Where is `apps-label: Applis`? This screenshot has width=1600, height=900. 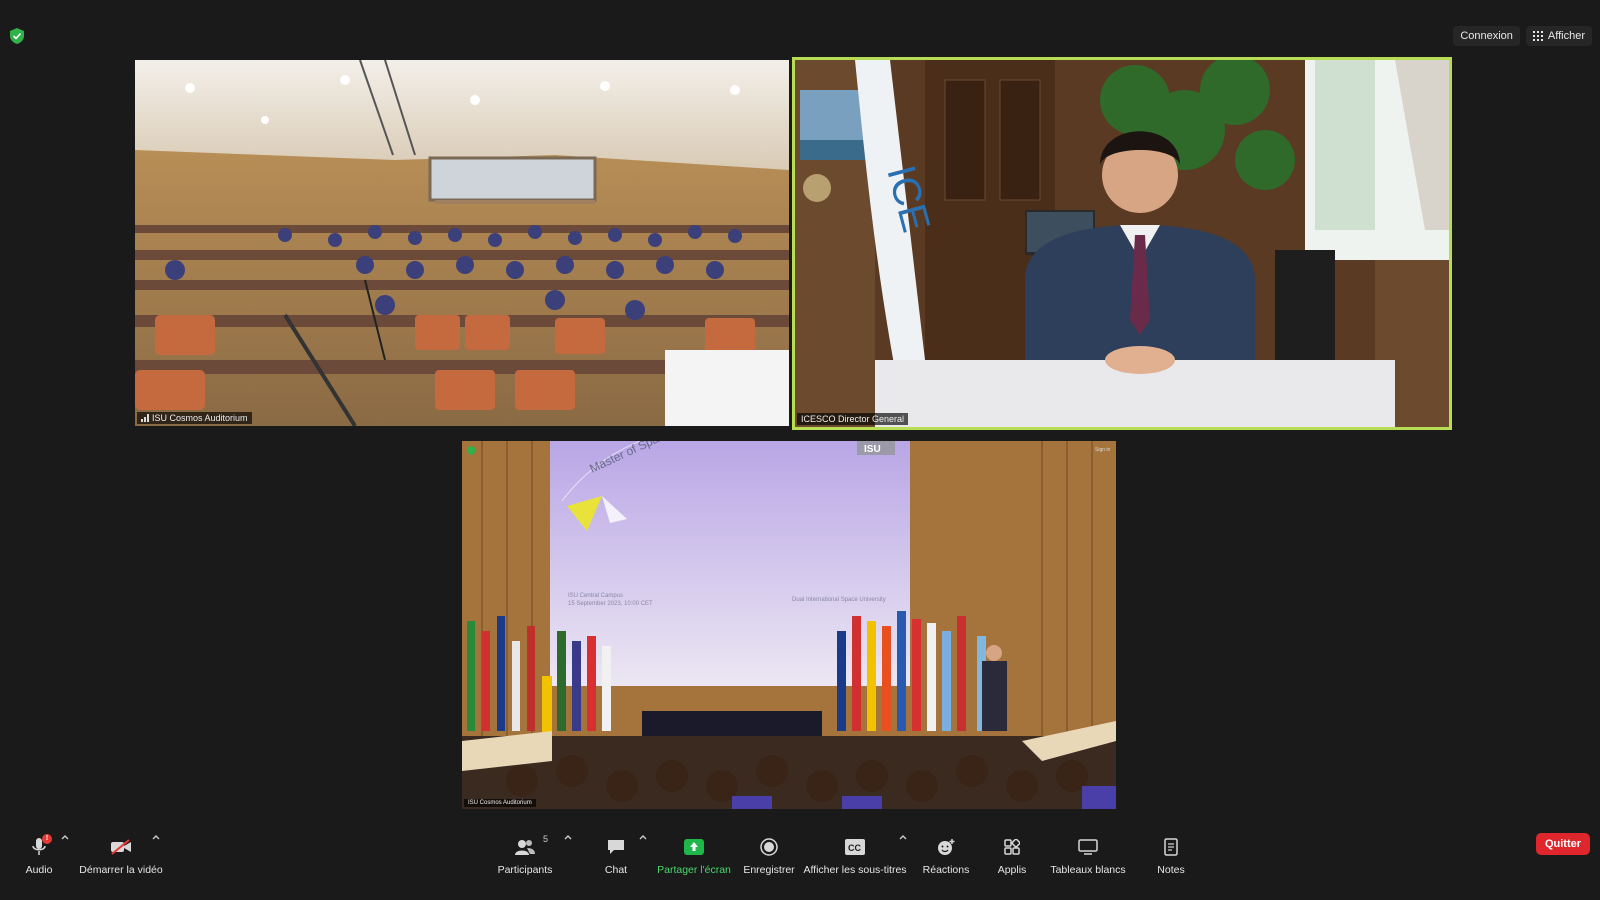 apps-label: Applis is located at coordinates (1012, 870).